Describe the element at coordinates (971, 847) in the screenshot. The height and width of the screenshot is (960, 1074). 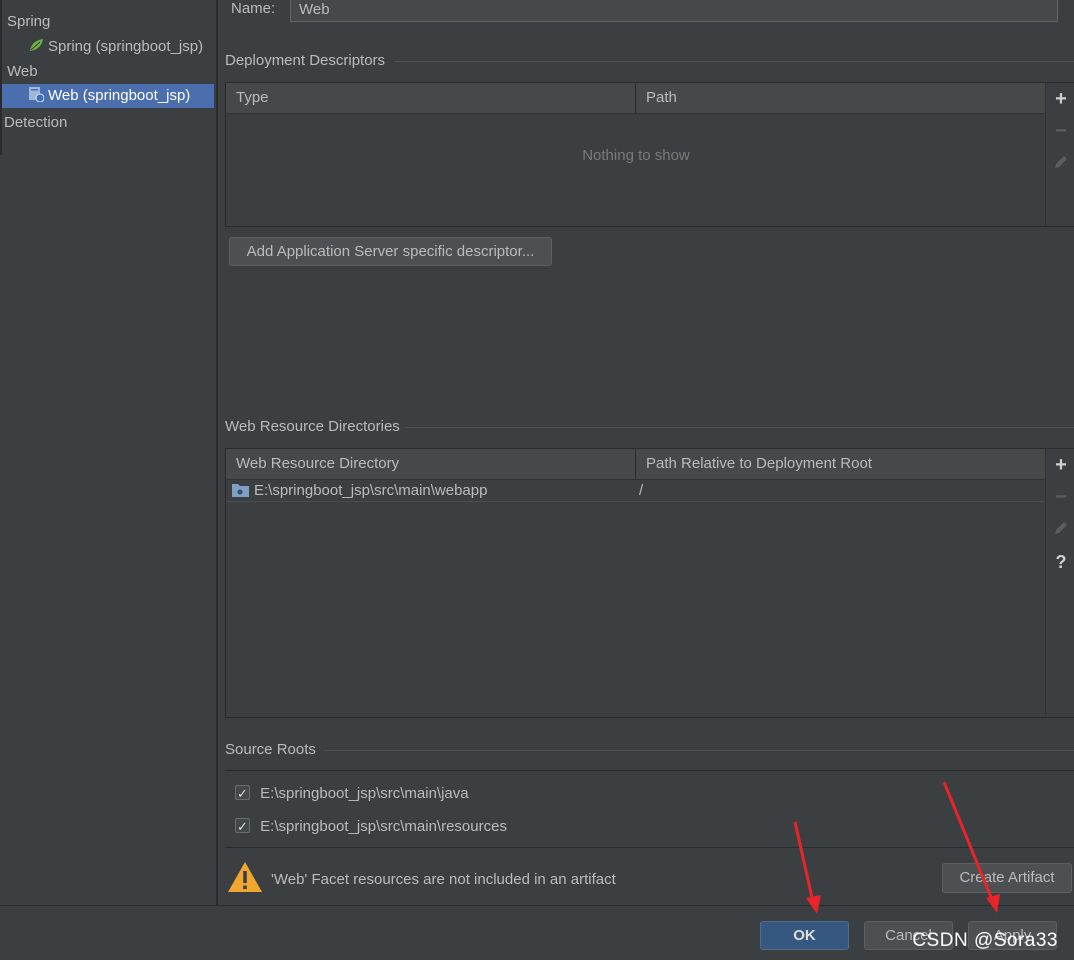
I see `arrow-to-apply-icon` at that location.